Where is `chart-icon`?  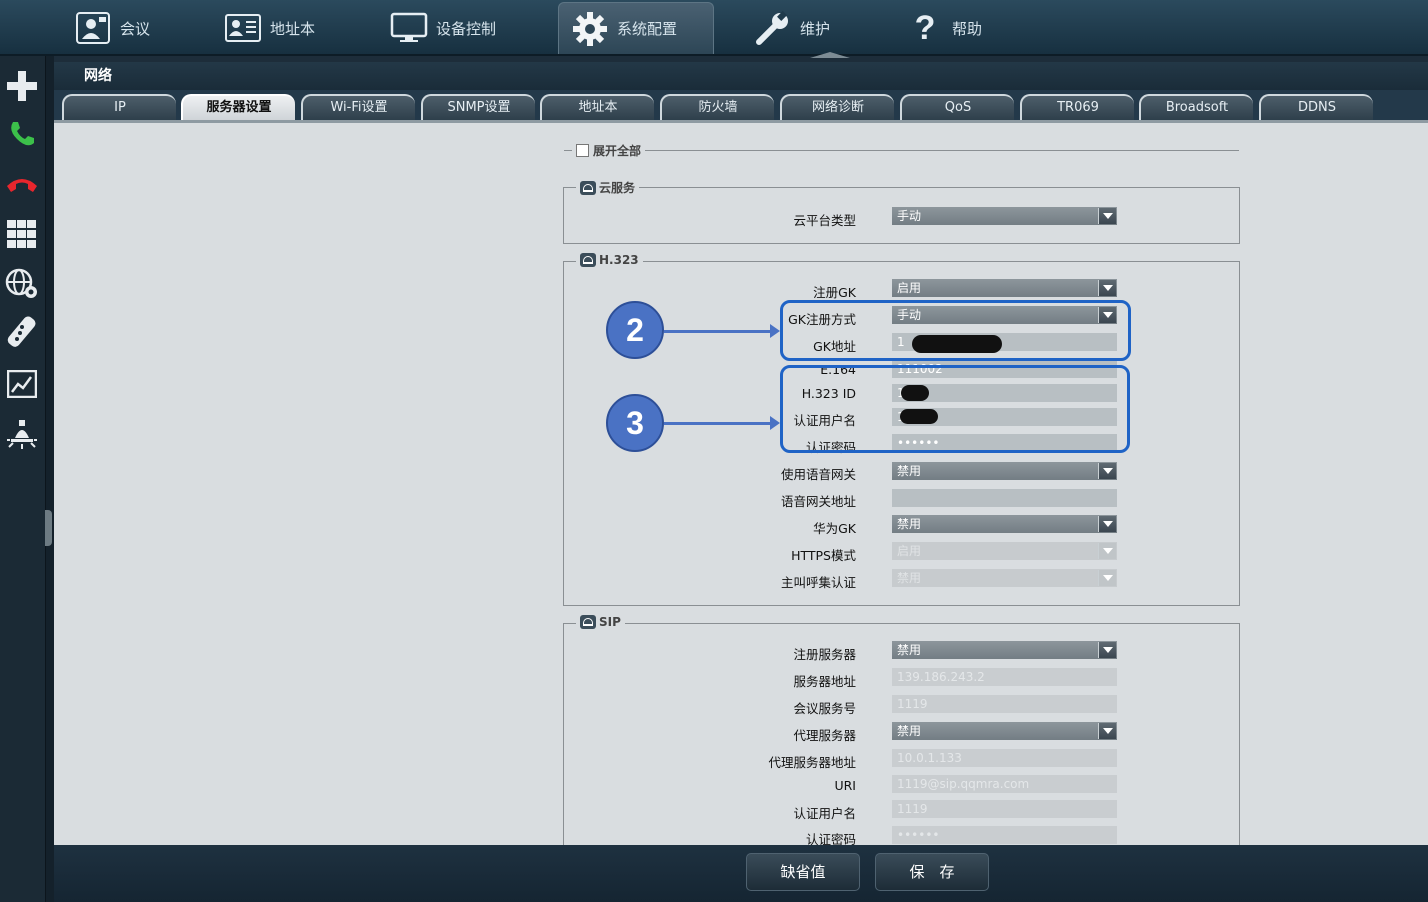 chart-icon is located at coordinates (22, 384).